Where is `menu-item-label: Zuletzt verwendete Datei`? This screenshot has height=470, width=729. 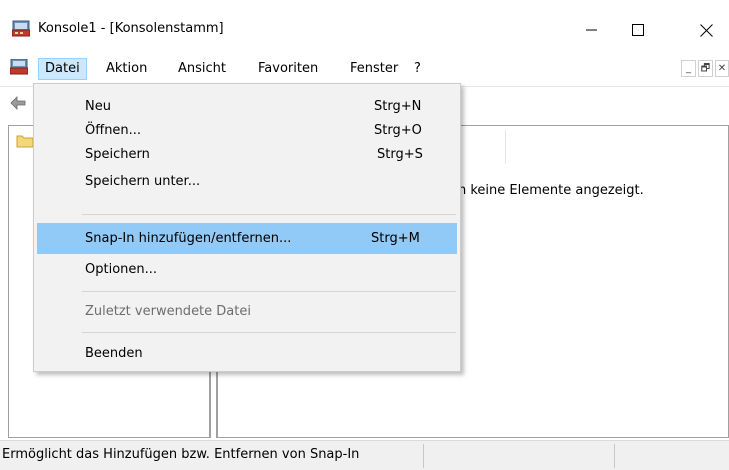
menu-item-label: Zuletzt verwendete Datei is located at coordinates (168, 311).